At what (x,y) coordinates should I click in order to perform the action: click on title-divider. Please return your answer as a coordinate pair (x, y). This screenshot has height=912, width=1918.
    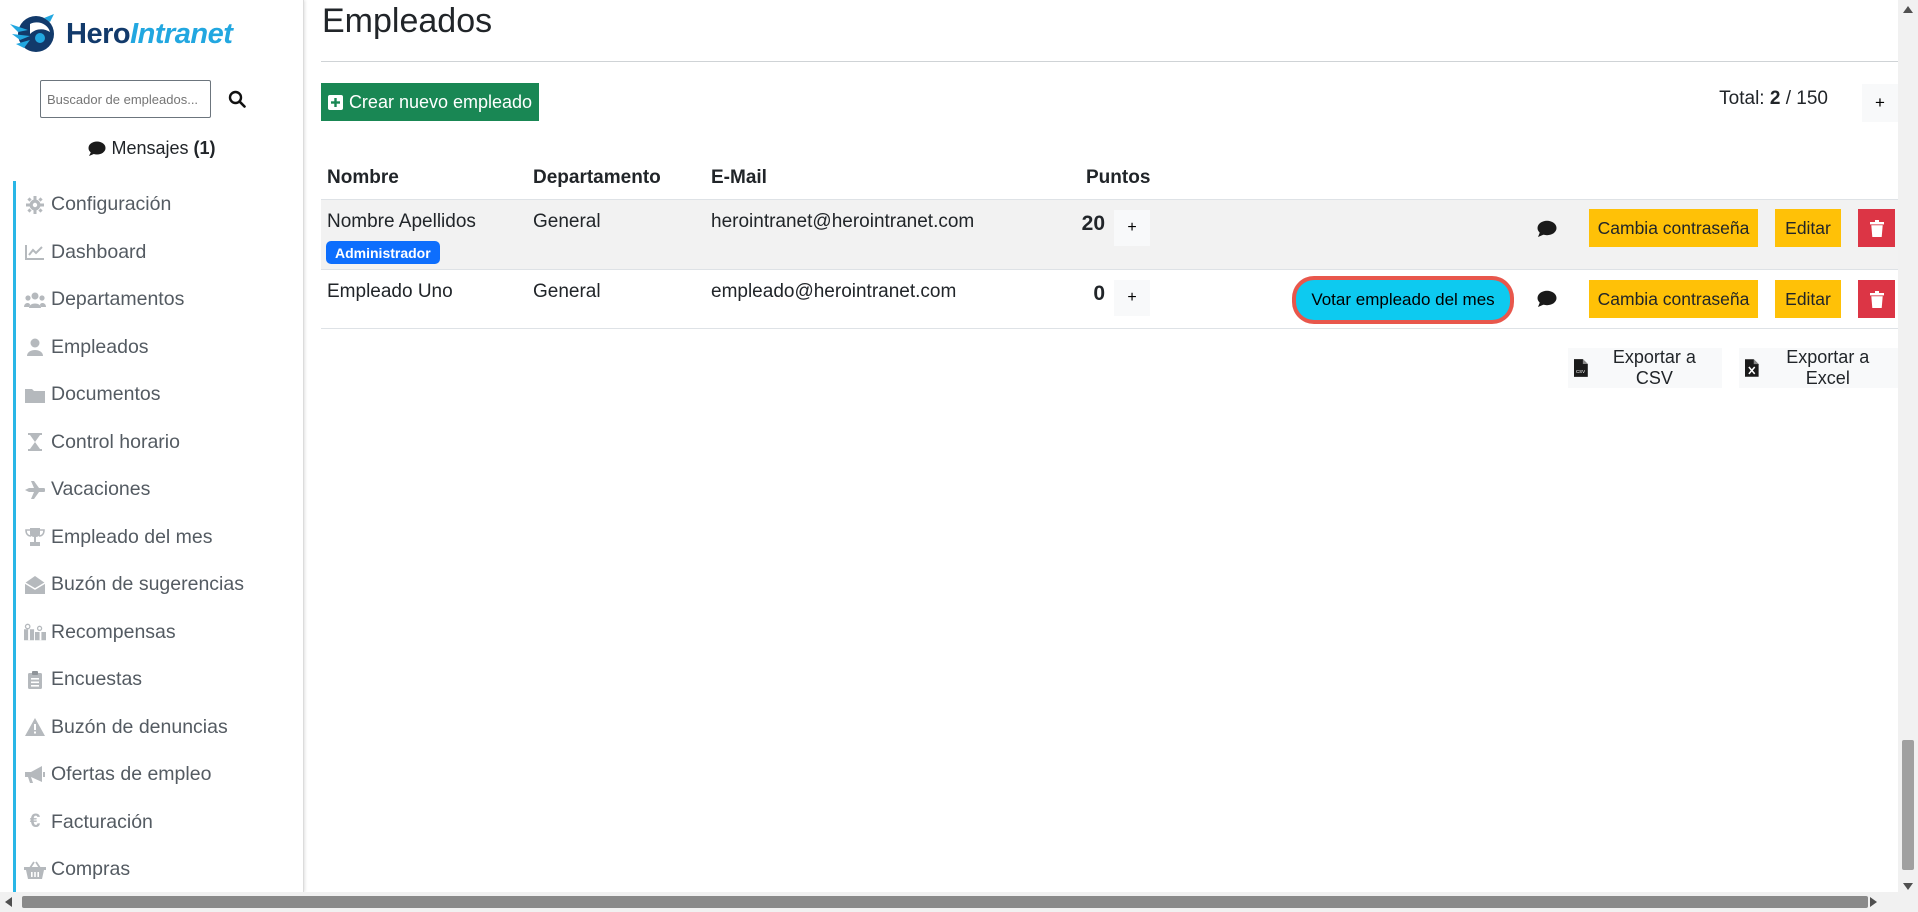
    Looking at the image, I should click on (1109, 61).